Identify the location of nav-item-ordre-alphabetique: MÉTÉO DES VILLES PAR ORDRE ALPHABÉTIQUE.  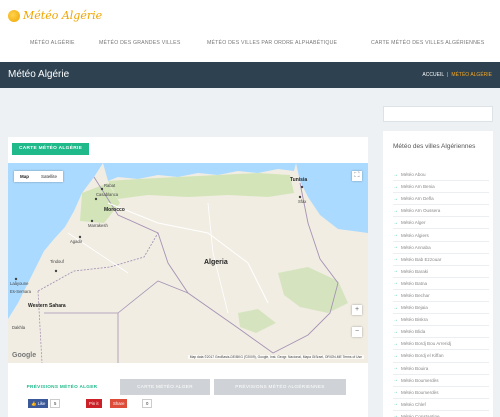
(272, 43).